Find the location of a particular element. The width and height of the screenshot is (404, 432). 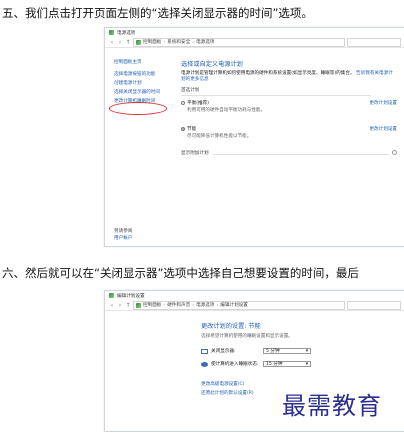

sidebar-item-user-accounts: 用户帐户 is located at coordinates (123, 239).